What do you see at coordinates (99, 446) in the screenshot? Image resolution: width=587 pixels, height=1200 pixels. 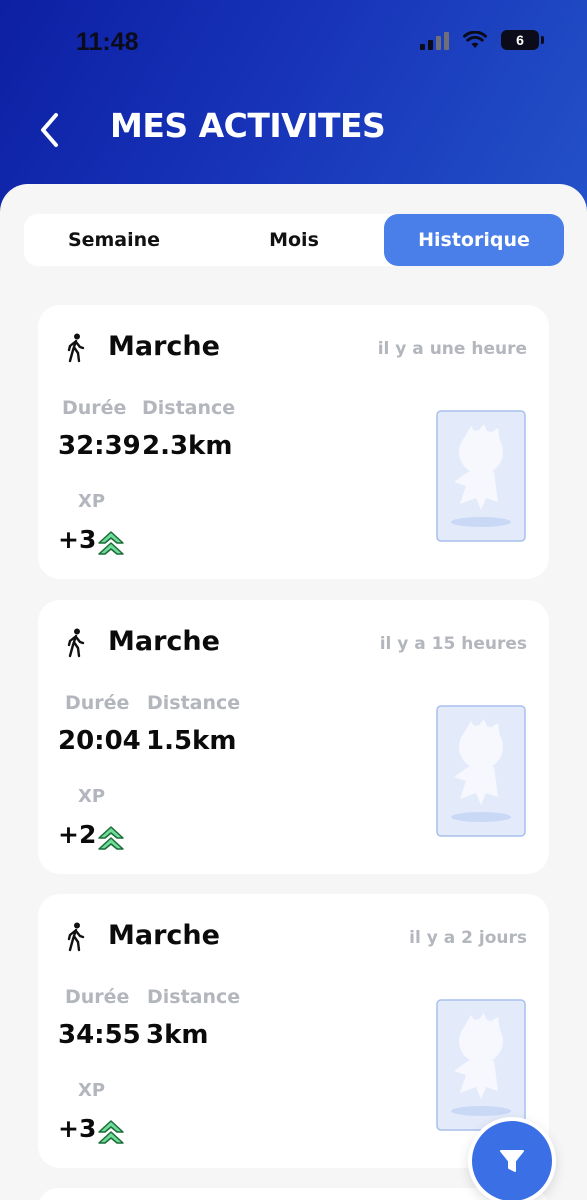 I see `duration-value: 32:39` at bounding box center [99, 446].